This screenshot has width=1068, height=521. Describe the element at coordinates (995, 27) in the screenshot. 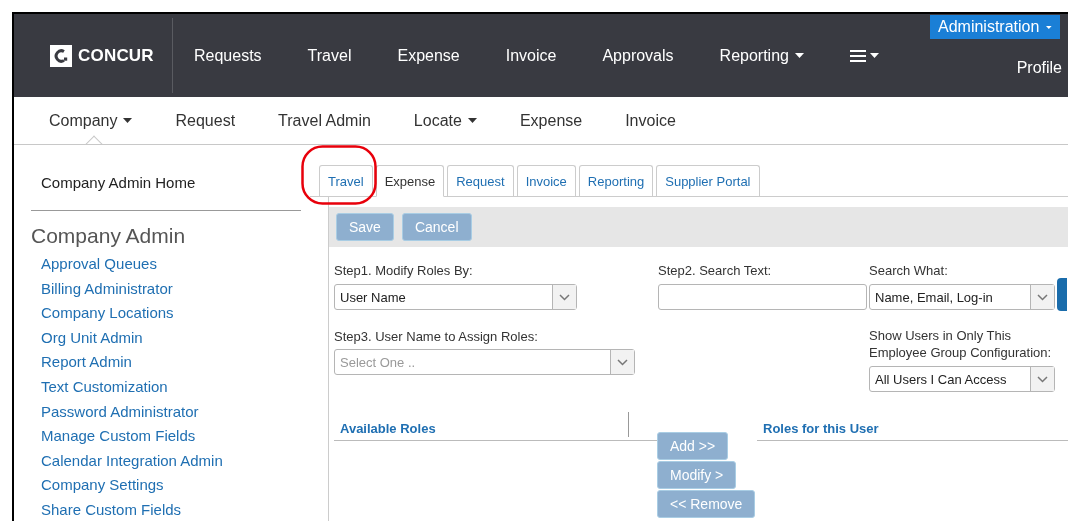

I see `administration-button: Administration` at that location.